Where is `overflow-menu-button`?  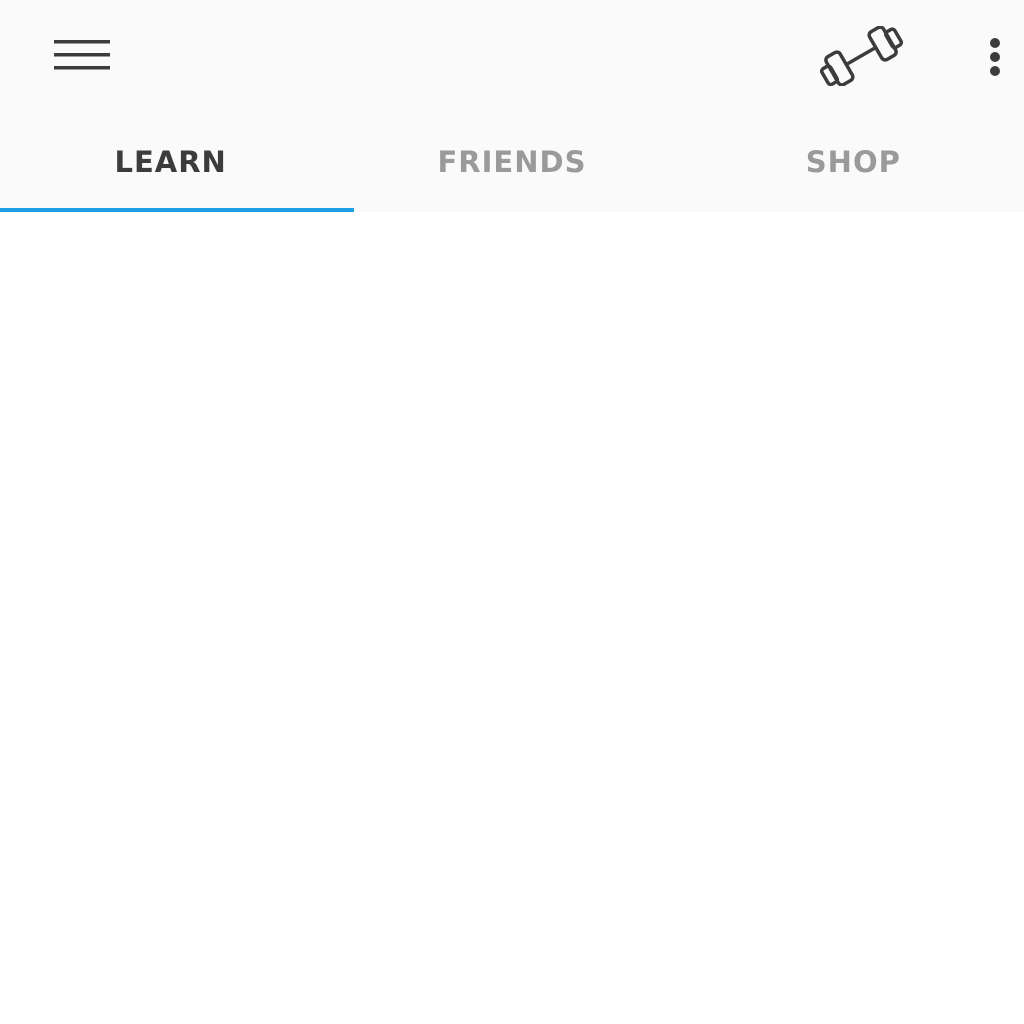 overflow-menu-button is located at coordinates (995, 57).